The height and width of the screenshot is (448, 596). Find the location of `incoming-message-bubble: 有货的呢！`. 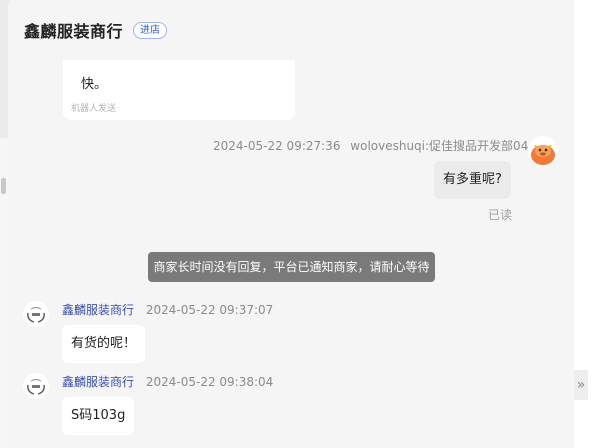

incoming-message-bubble: 有货的呢！ is located at coordinates (104, 344).